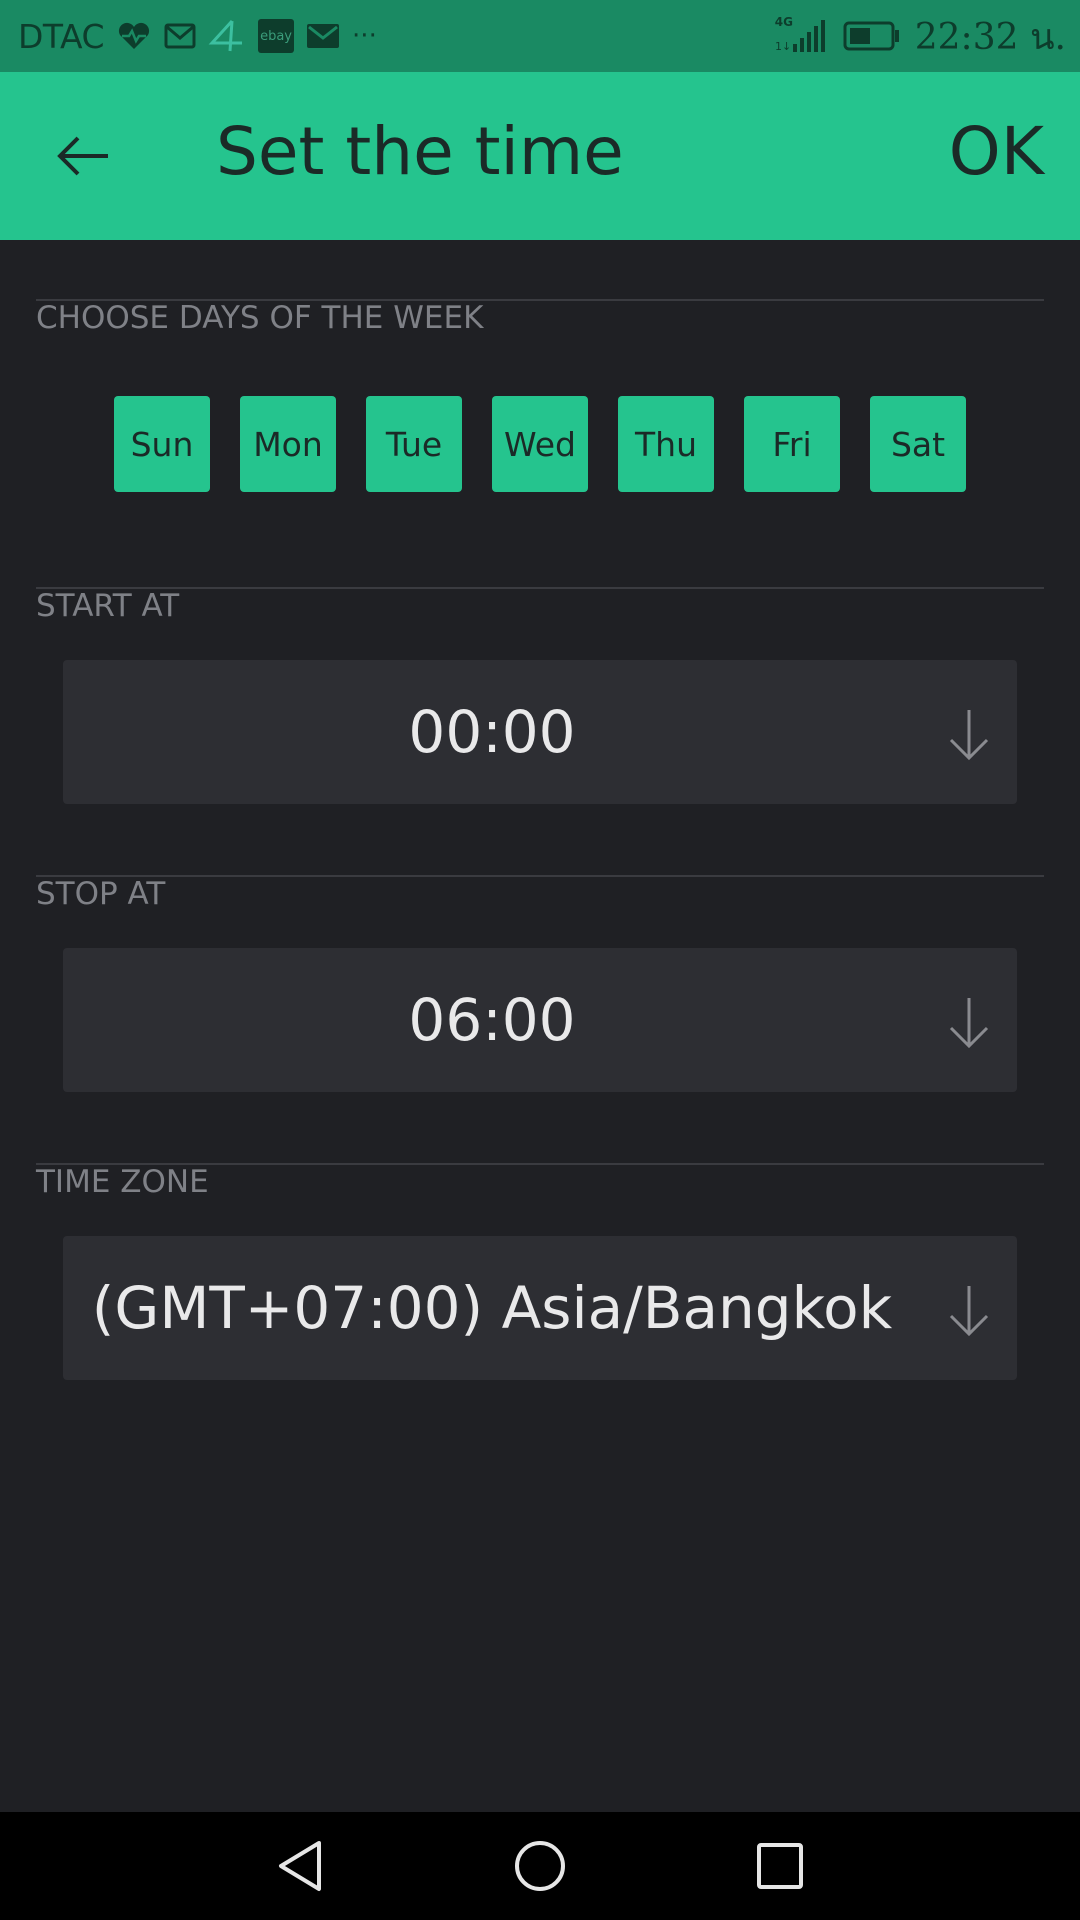 This screenshot has height=1920, width=1080. Describe the element at coordinates (492, 732) in the screenshot. I see `start-time-value: 00:00` at that location.